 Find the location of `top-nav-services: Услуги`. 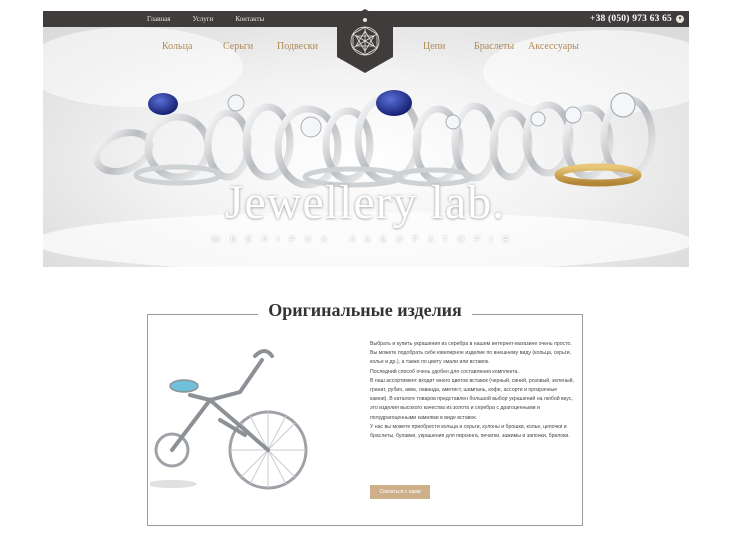

top-nav-services: Услуги is located at coordinates (203, 19).